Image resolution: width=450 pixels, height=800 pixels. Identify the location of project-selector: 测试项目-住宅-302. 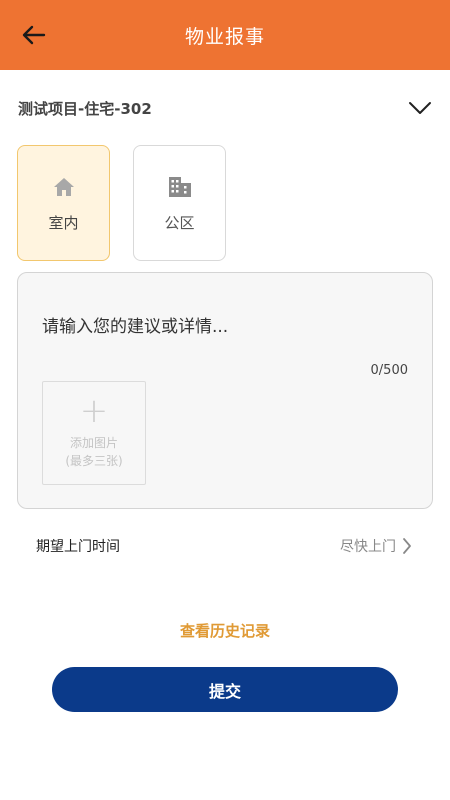
(225, 108).